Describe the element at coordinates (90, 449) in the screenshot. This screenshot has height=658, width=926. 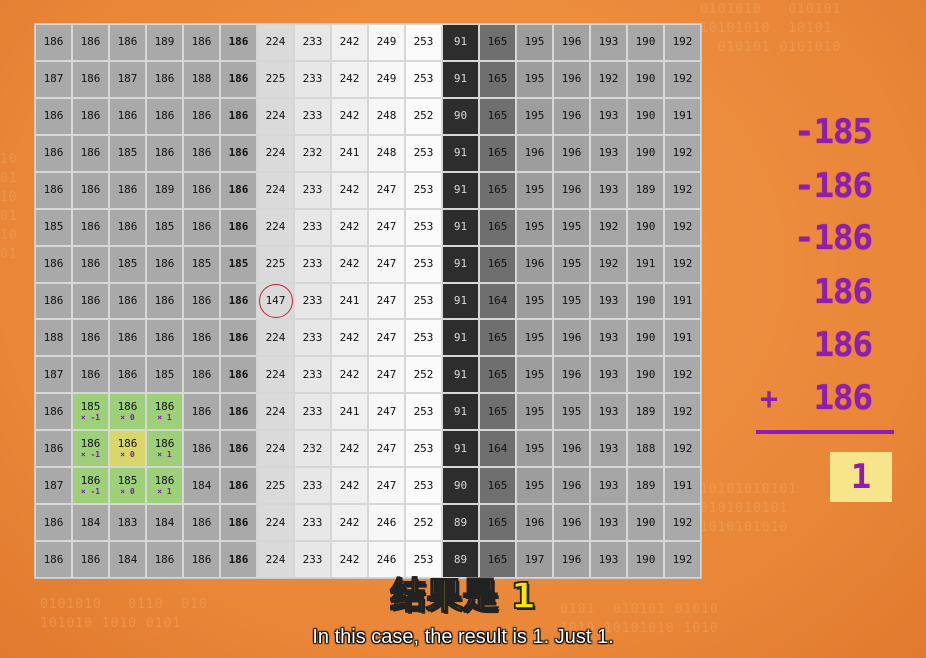
I see `grid-cell: 186 × -1` at that location.